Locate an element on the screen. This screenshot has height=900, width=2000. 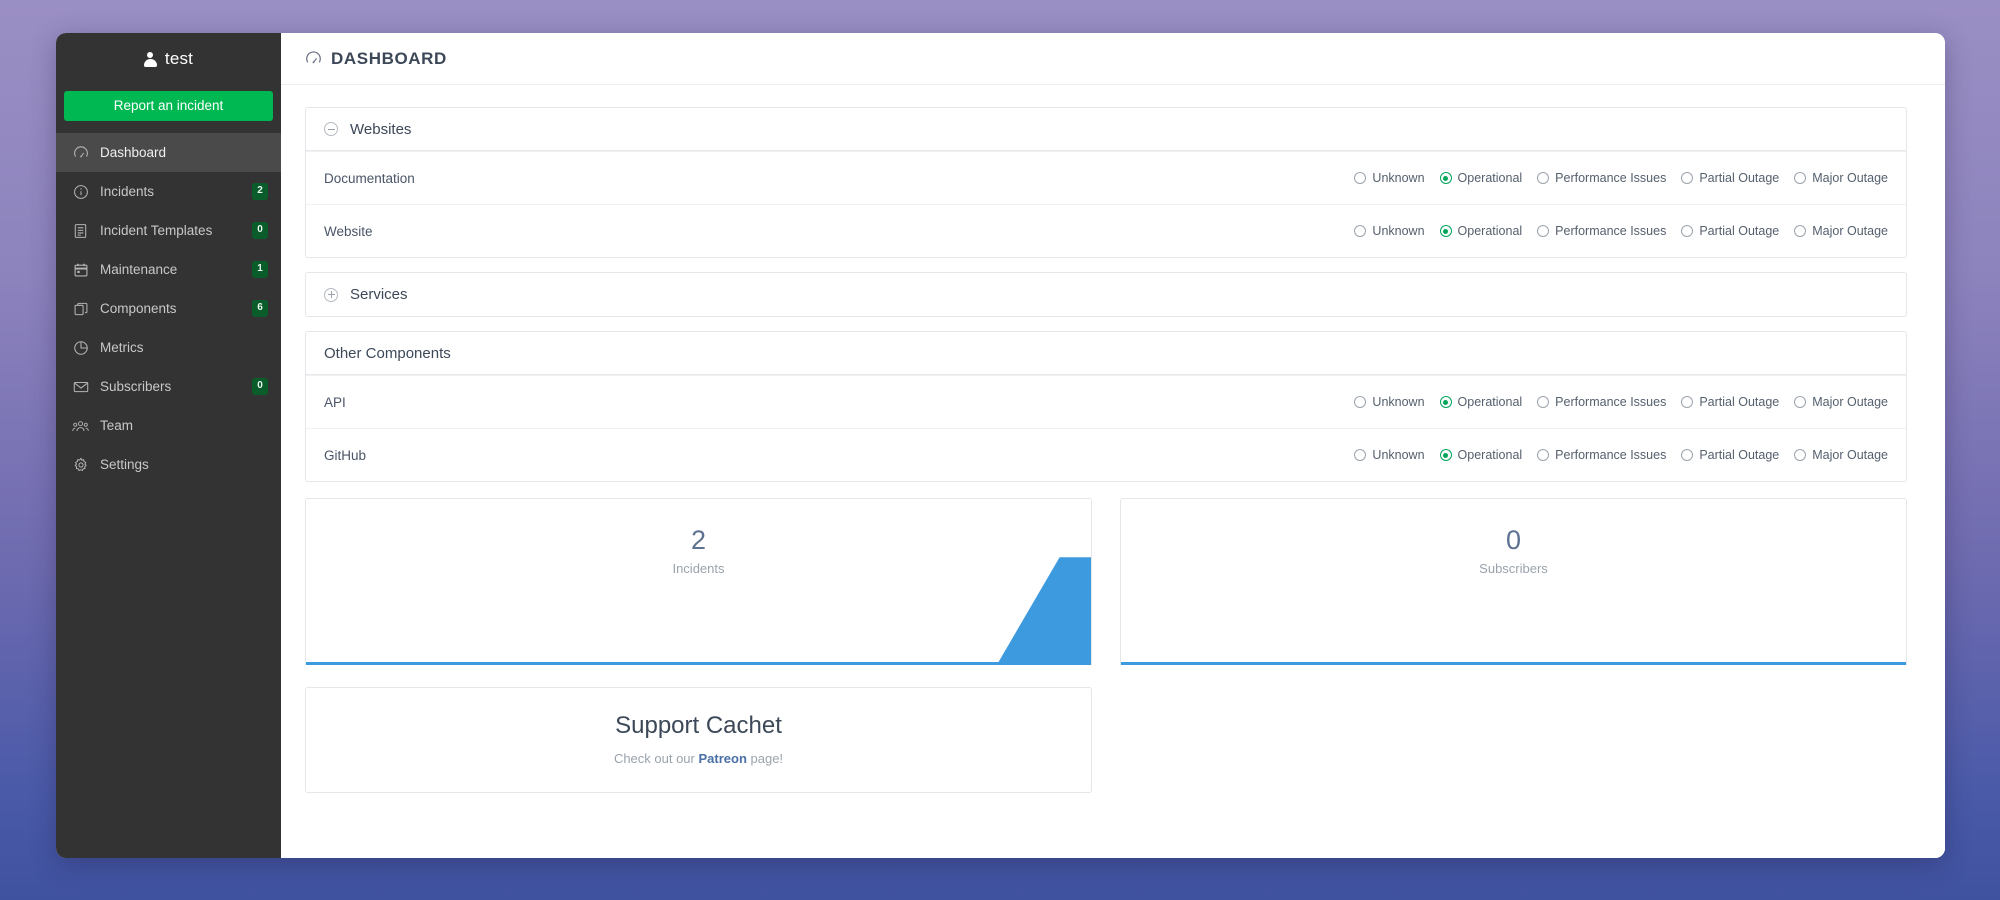
sidebar-item-metrics: Metrics is located at coordinates (168, 347).